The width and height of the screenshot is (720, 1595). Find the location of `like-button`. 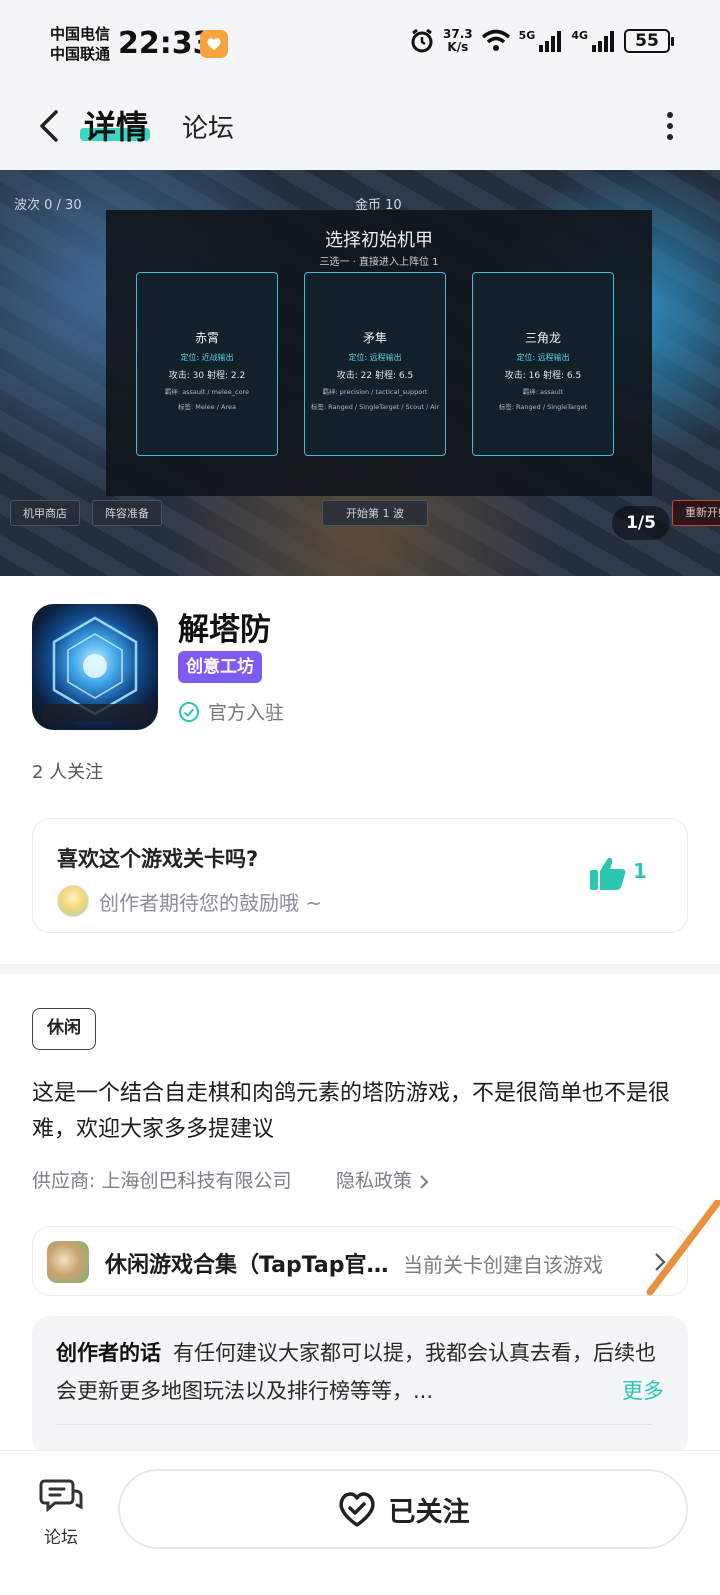

like-button is located at coordinates (608, 876).